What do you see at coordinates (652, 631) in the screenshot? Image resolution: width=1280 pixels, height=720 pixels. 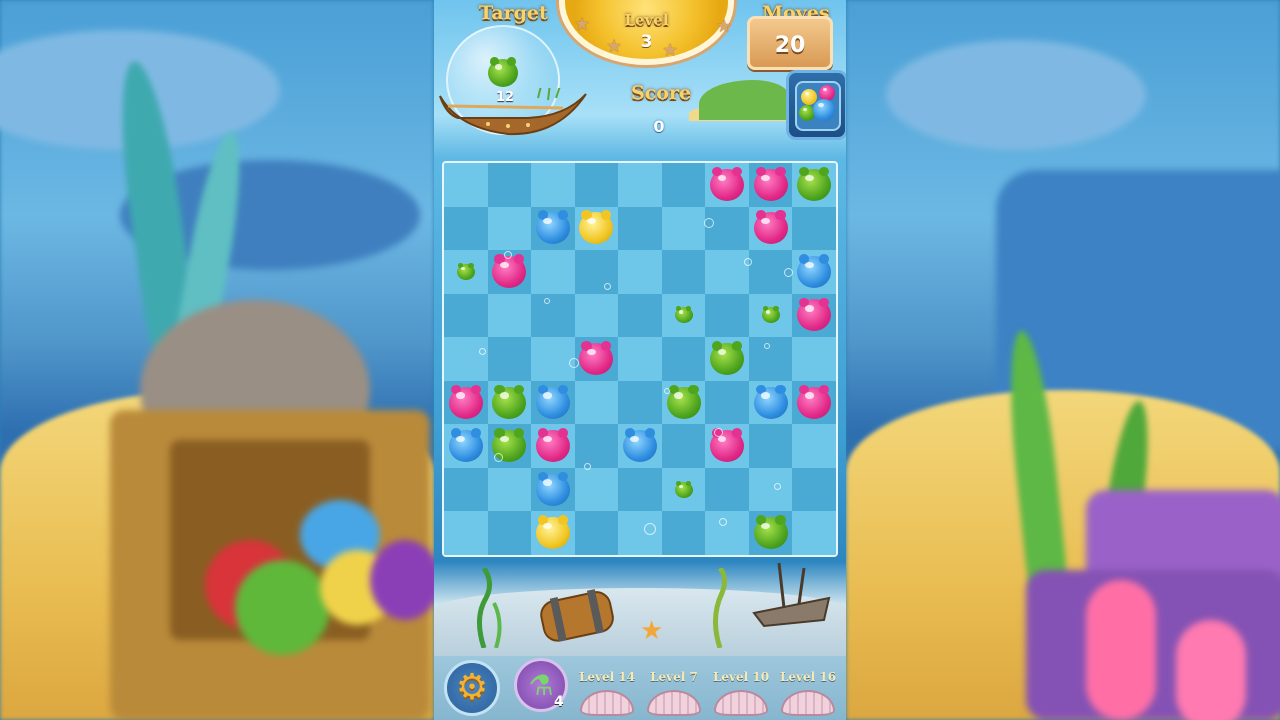 I see `starfish-icon: ★` at bounding box center [652, 631].